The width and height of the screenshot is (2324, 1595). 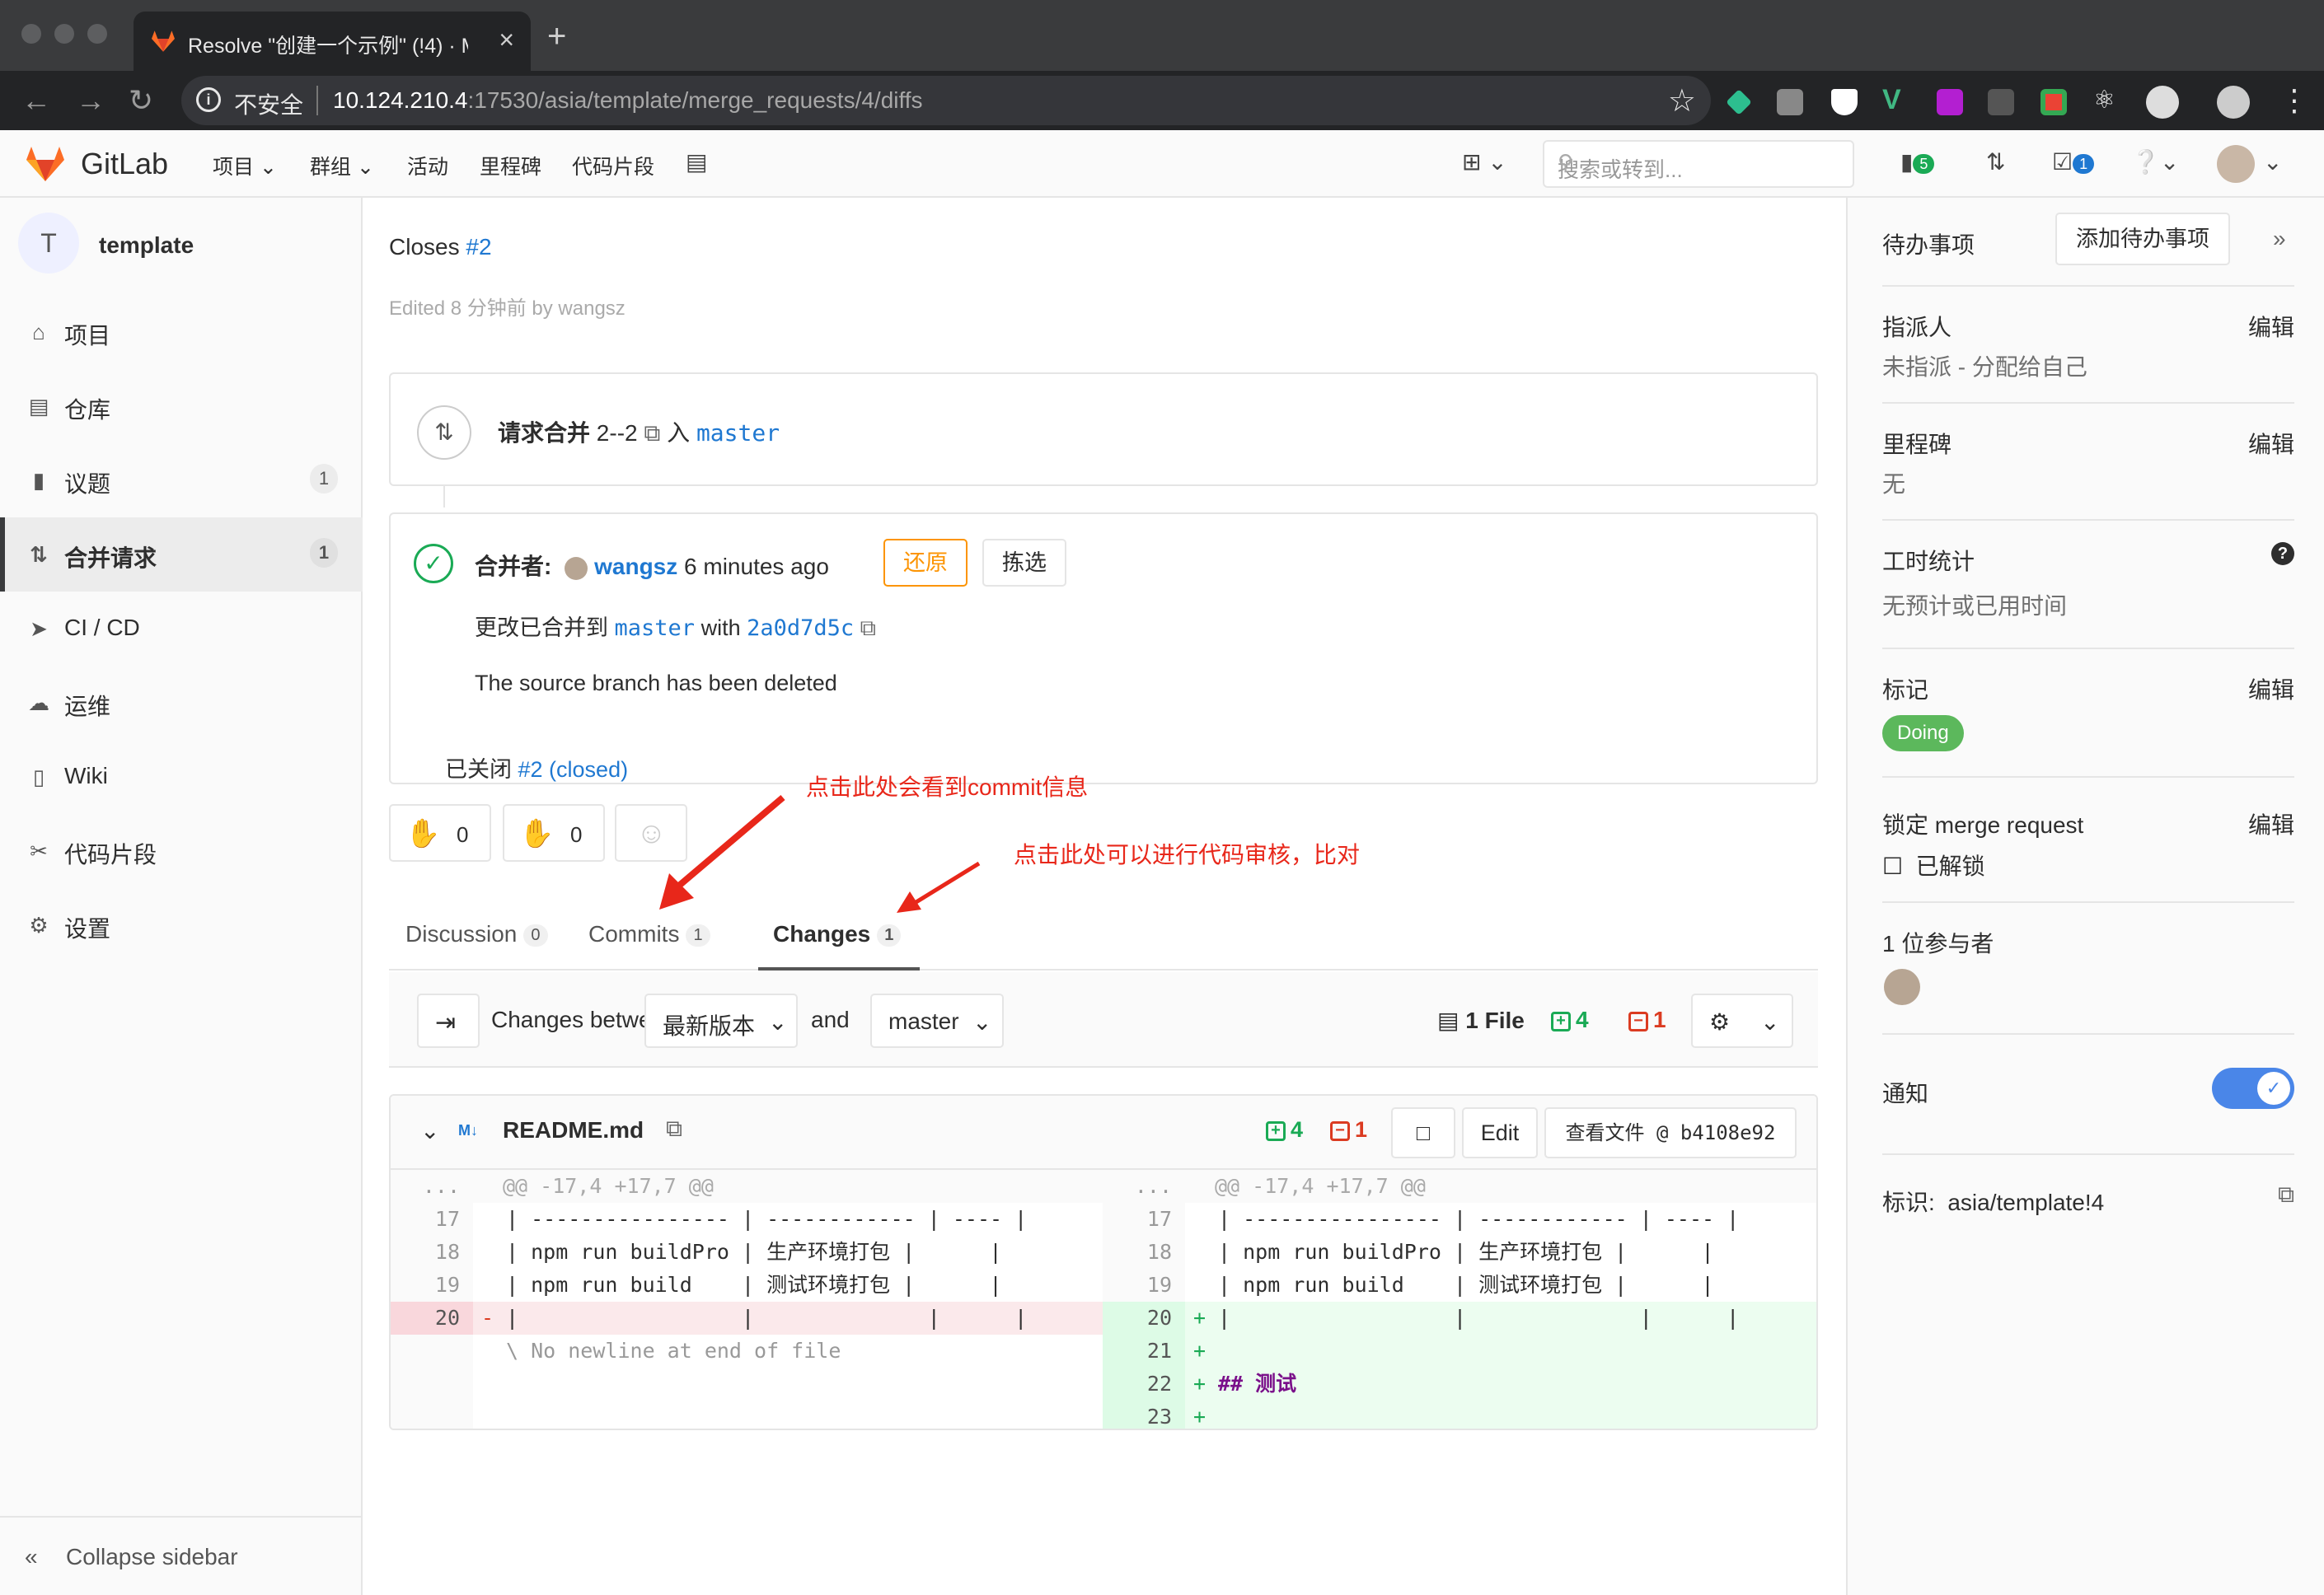 I want to click on version-select: 最新版本 ⌄, so click(x=721, y=1021).